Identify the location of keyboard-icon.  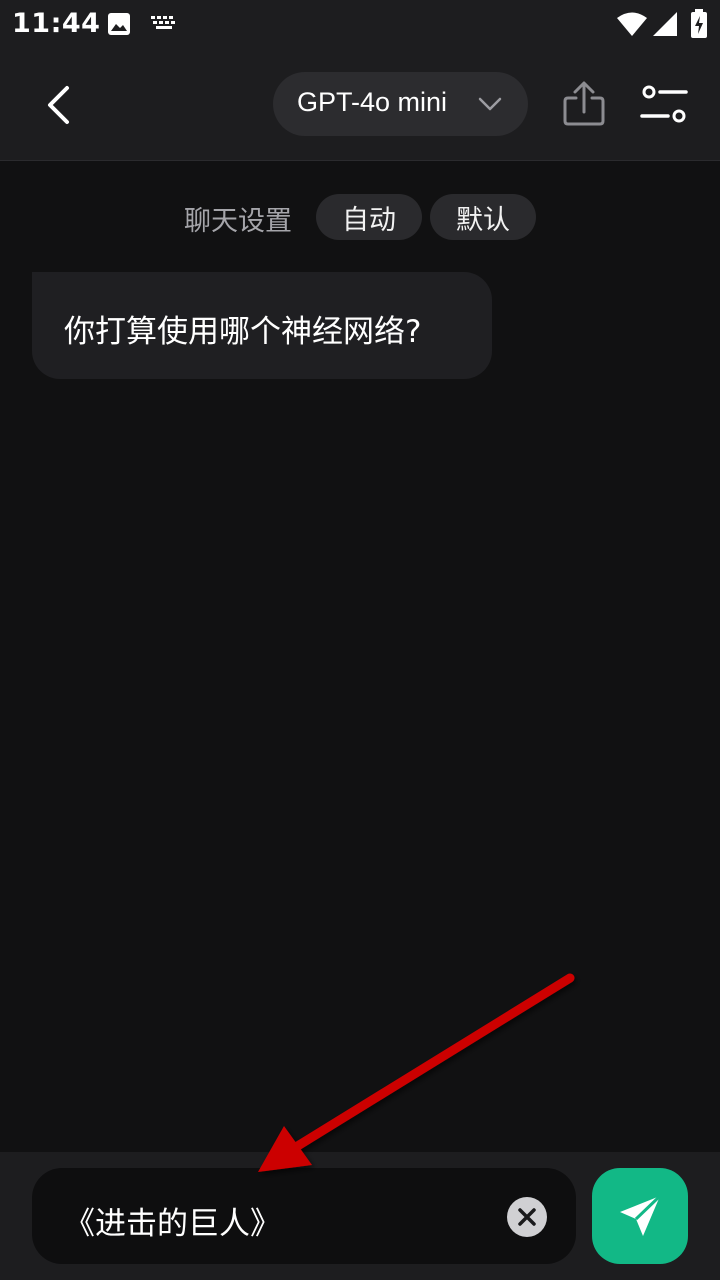
(163, 22).